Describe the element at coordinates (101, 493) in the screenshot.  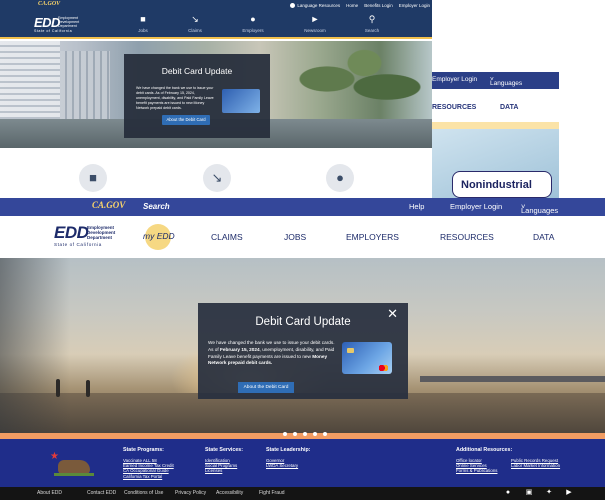
I see `contact-edd-link: Contact EDD` at that location.